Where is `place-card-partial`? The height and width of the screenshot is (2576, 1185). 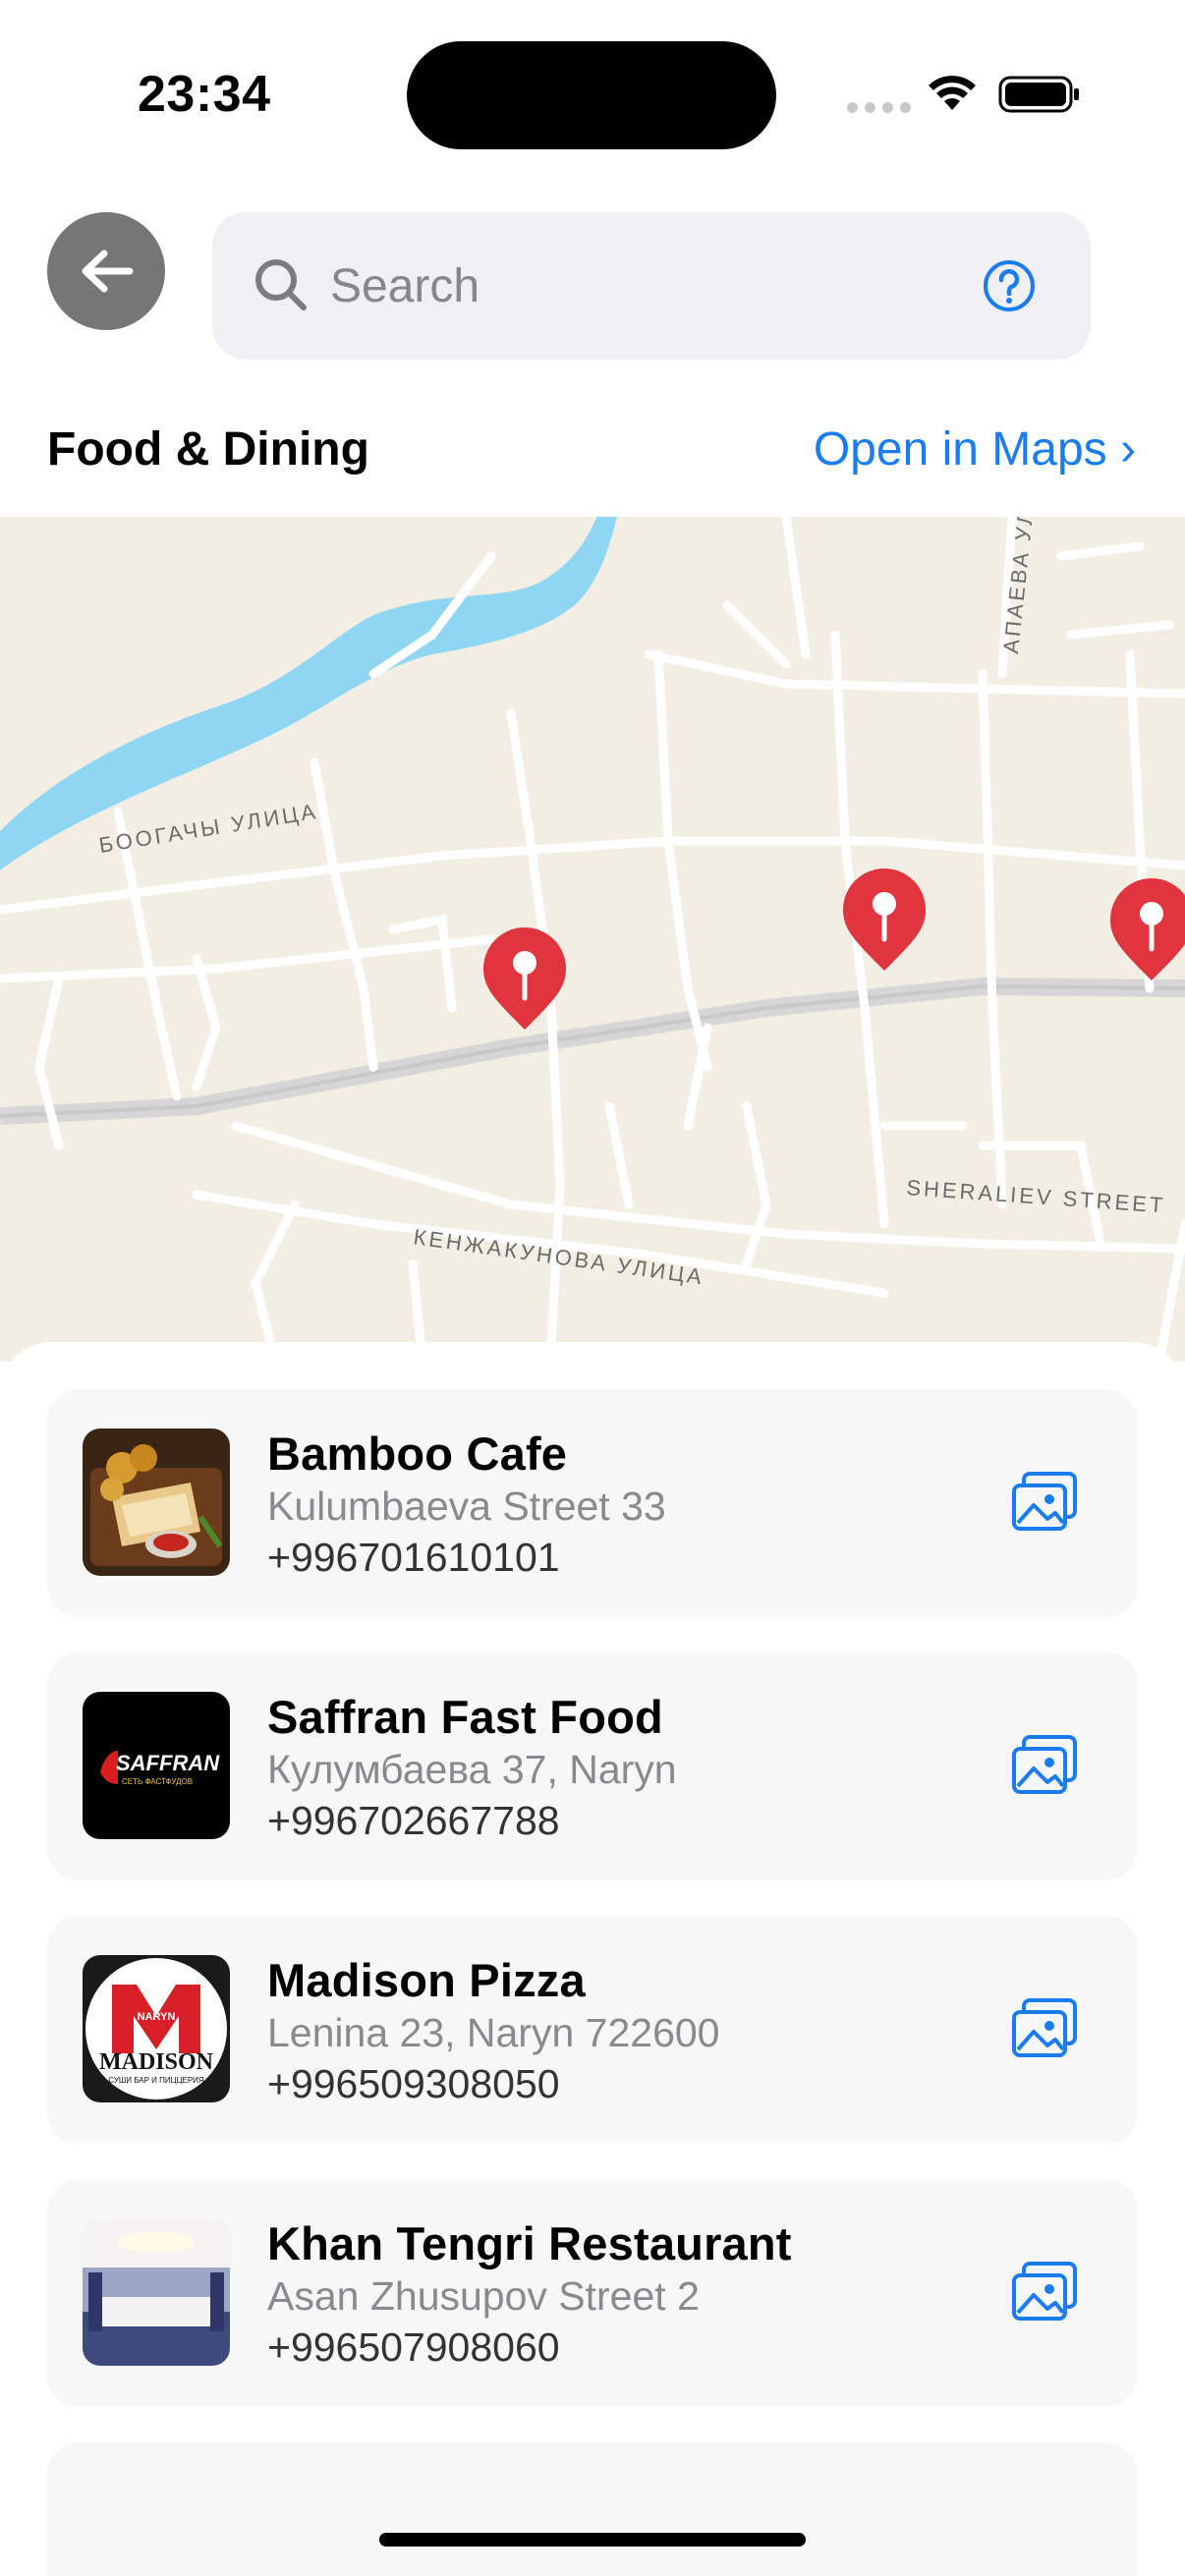 place-card-partial is located at coordinates (592, 2509).